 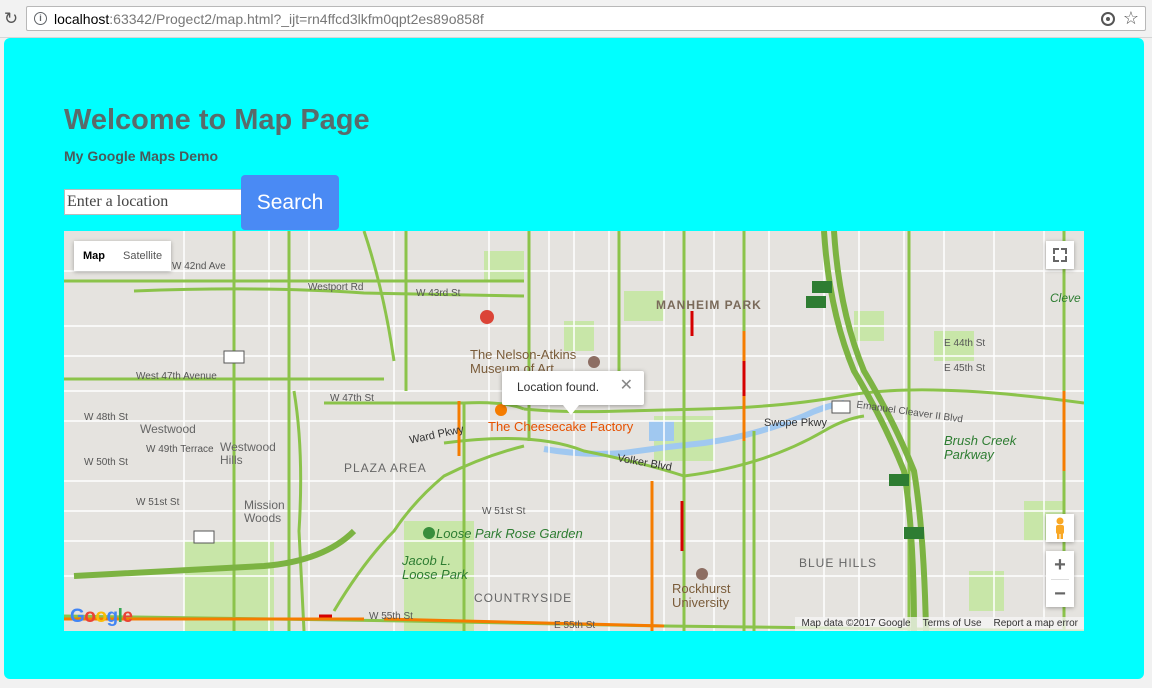 What do you see at coordinates (709, 305) in the screenshot?
I see `label-manheim-park: MANHEIM PARK` at bounding box center [709, 305].